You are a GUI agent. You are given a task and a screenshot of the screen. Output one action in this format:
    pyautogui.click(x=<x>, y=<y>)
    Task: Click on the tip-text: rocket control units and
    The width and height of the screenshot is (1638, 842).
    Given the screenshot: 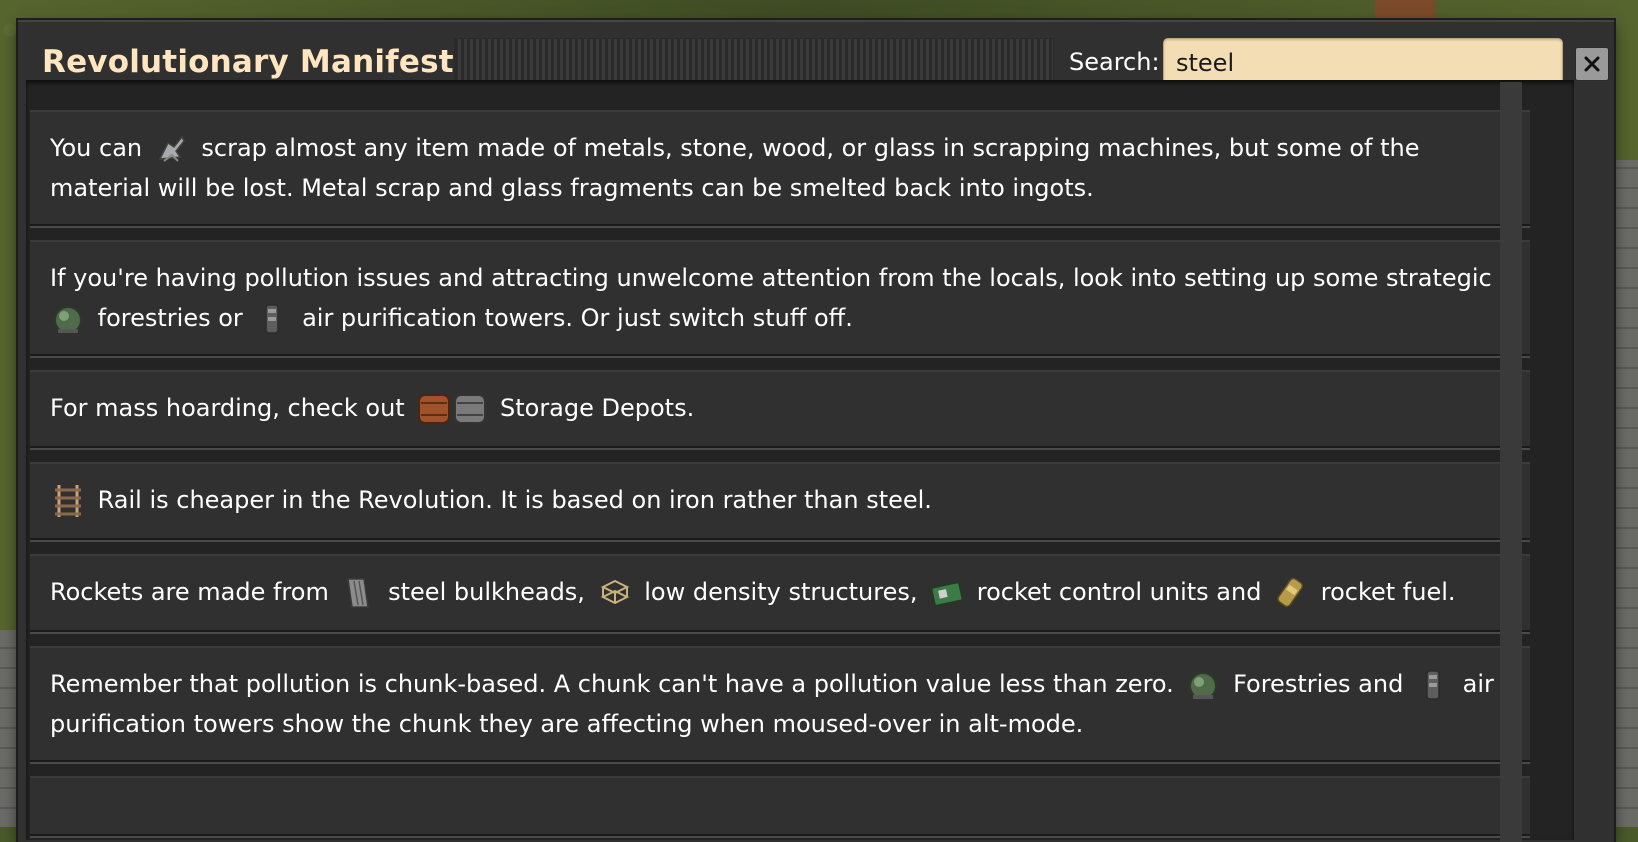 What is the action you would take?
    pyautogui.click(x=1119, y=592)
    